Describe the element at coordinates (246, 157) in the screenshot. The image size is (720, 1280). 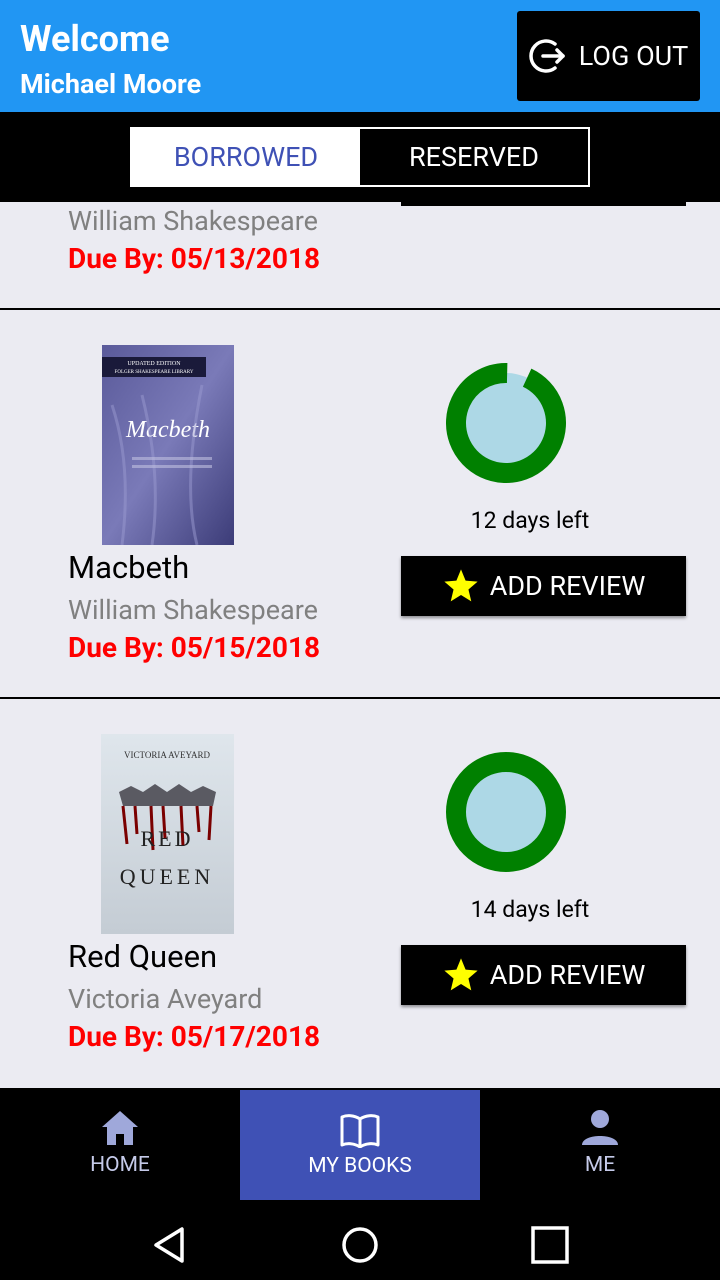
I see `tab-borrowed: BORROWED` at that location.